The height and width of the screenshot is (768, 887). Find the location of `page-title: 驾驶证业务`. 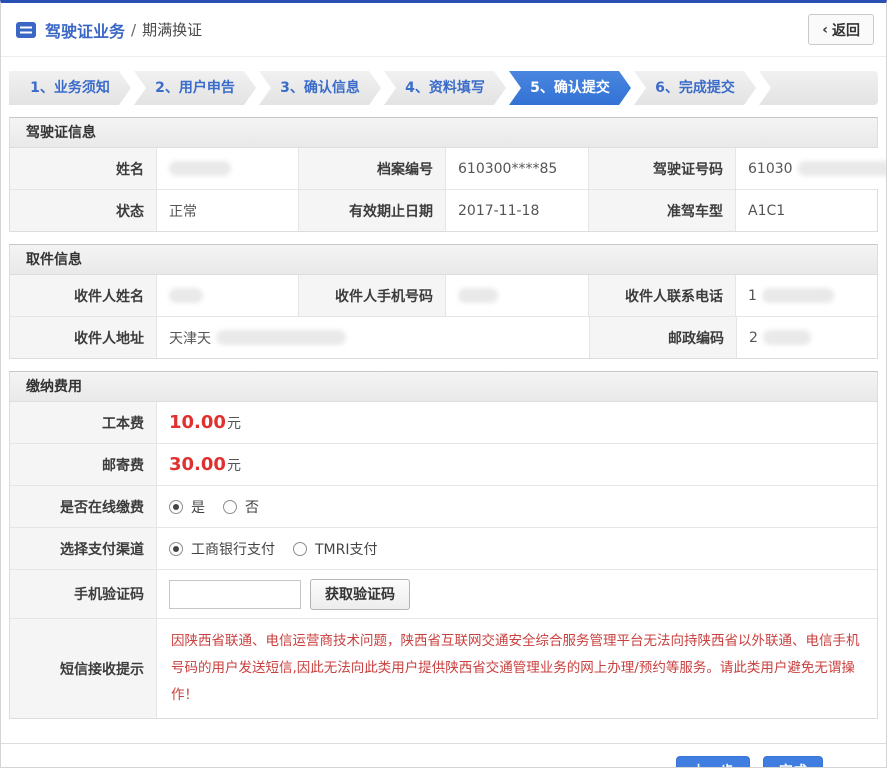

page-title: 驾驶证业务 is located at coordinates (85, 31).